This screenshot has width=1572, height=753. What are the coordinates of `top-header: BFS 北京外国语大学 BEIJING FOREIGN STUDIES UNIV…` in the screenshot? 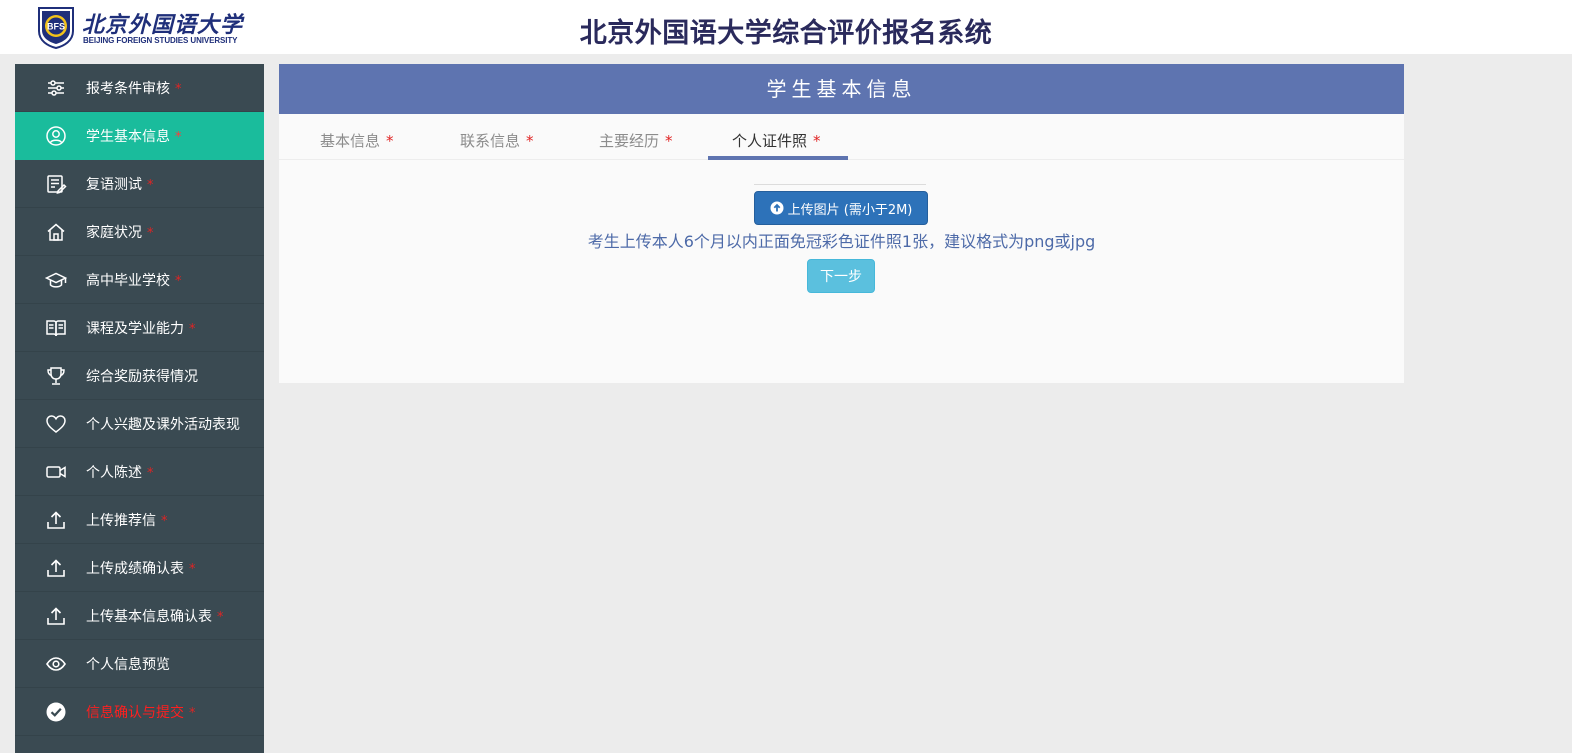 It's located at (786, 27).